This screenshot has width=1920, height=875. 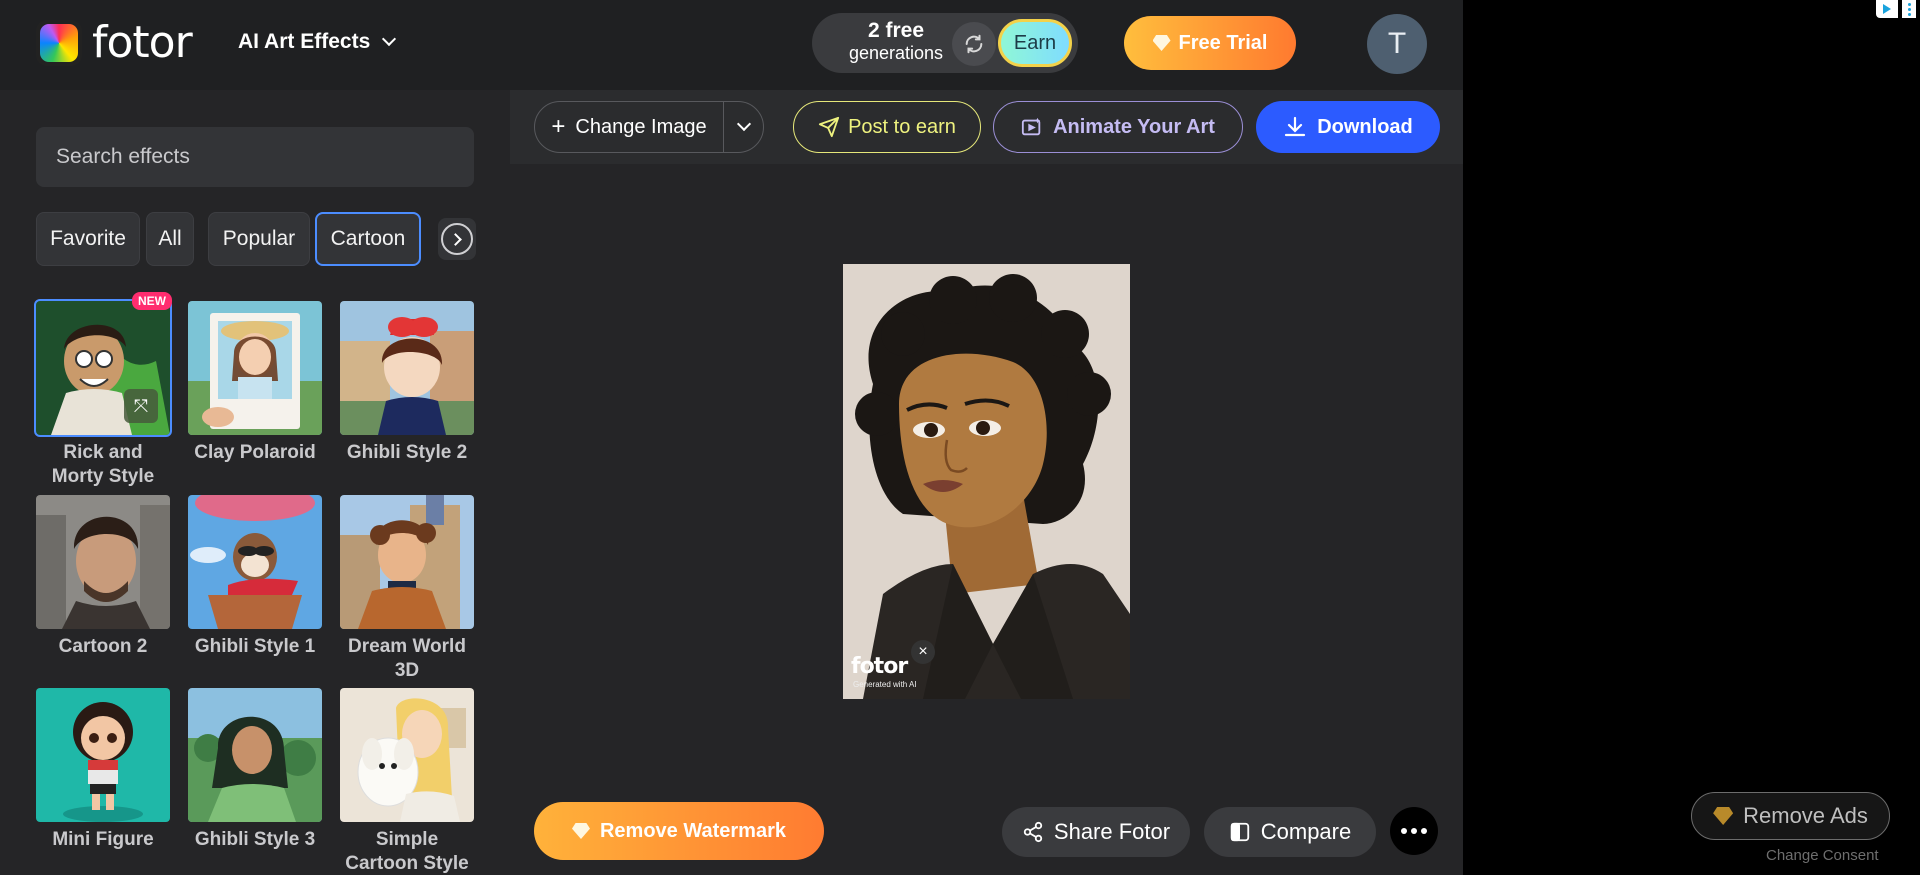 I want to click on share-label: Share Fotor, so click(x=1112, y=831).